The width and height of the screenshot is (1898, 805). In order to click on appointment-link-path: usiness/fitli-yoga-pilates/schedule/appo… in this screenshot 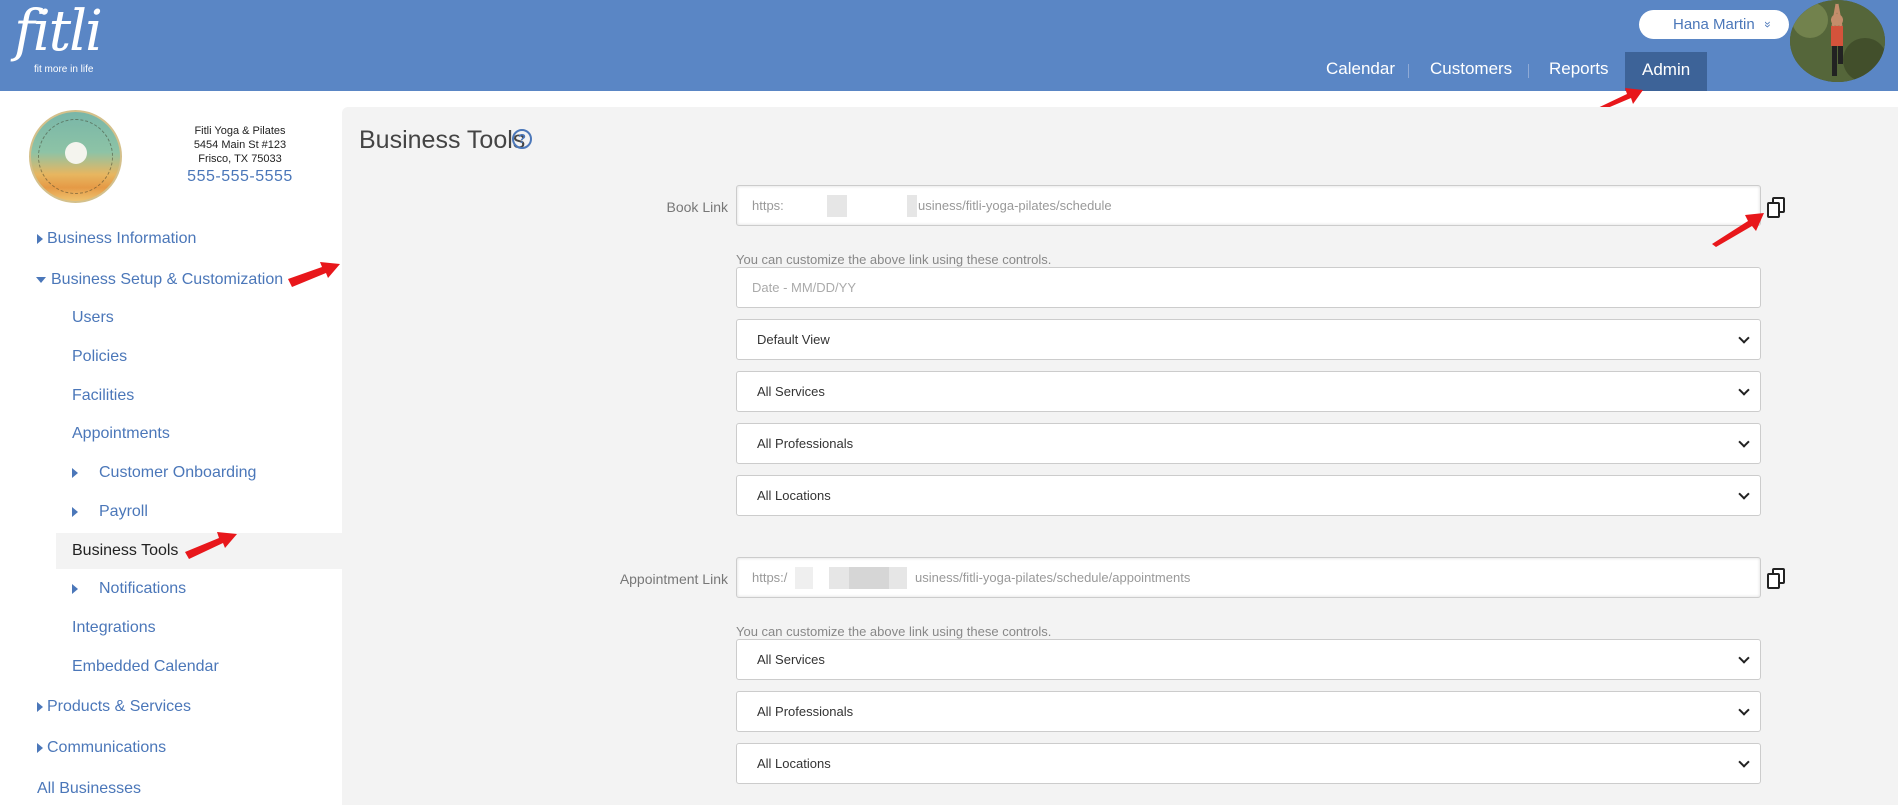, I will do `click(1053, 577)`.